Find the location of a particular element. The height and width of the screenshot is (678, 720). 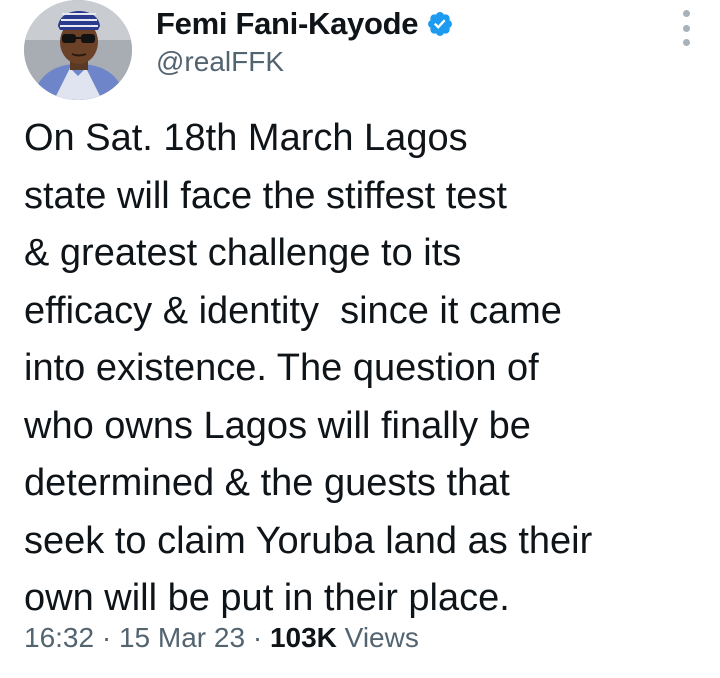

tweet-text-line: efficacy & identity since it came is located at coordinates (293, 310).